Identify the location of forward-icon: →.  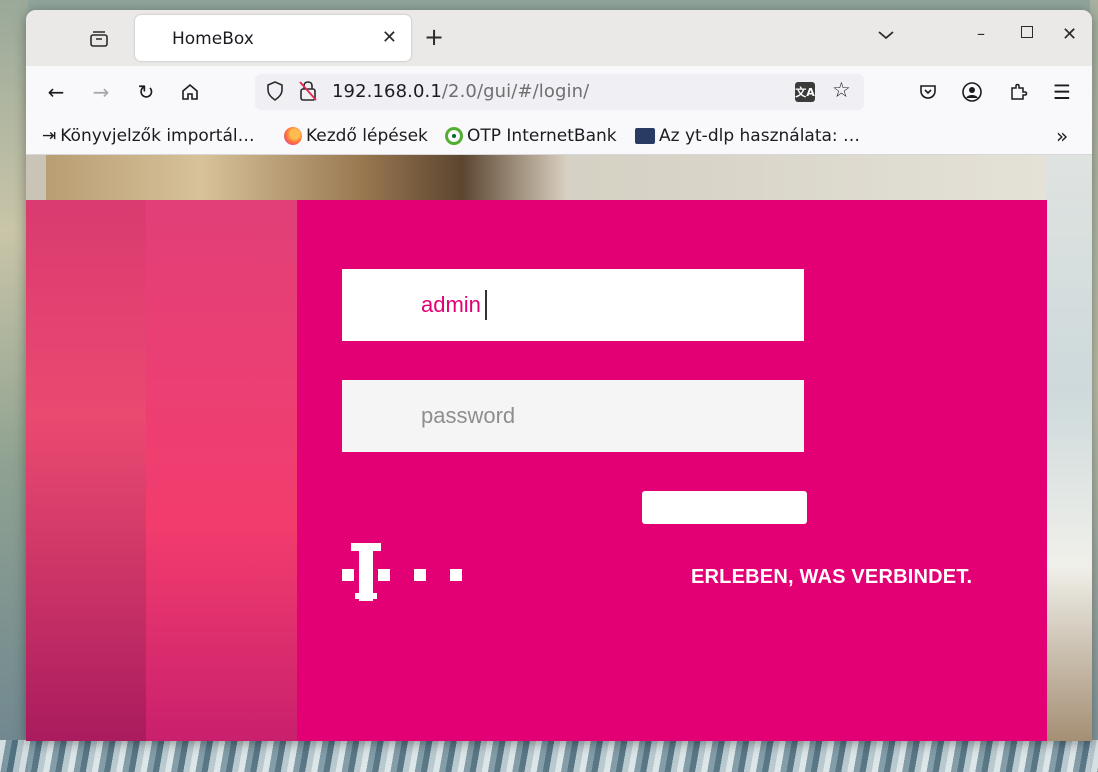
(101, 92).